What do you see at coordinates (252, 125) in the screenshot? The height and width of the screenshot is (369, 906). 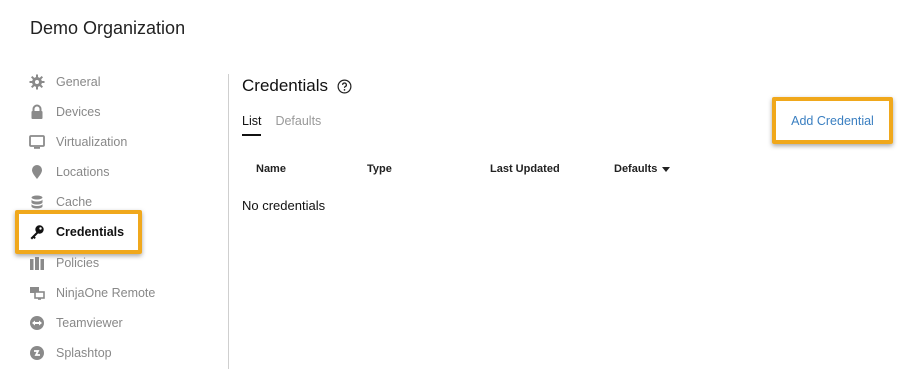 I see `tab-list: List` at bounding box center [252, 125].